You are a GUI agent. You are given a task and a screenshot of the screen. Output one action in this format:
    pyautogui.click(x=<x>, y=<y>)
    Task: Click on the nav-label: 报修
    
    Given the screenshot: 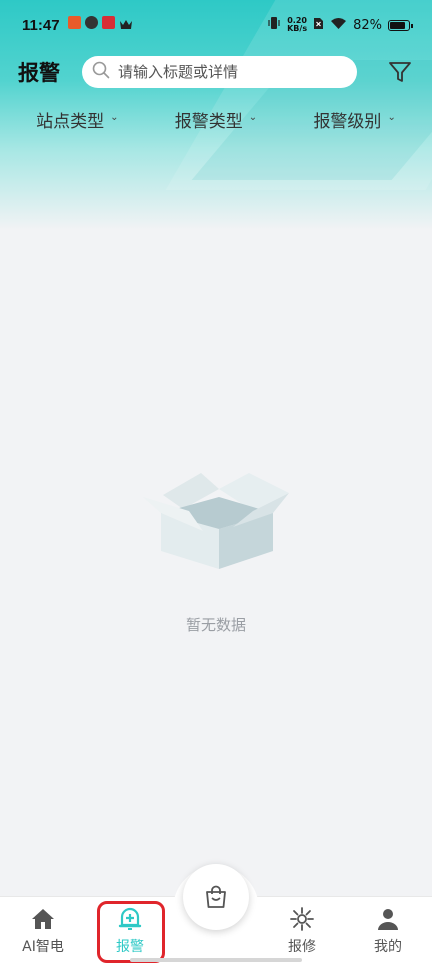 What is the action you would take?
    pyautogui.click(x=302, y=947)
    